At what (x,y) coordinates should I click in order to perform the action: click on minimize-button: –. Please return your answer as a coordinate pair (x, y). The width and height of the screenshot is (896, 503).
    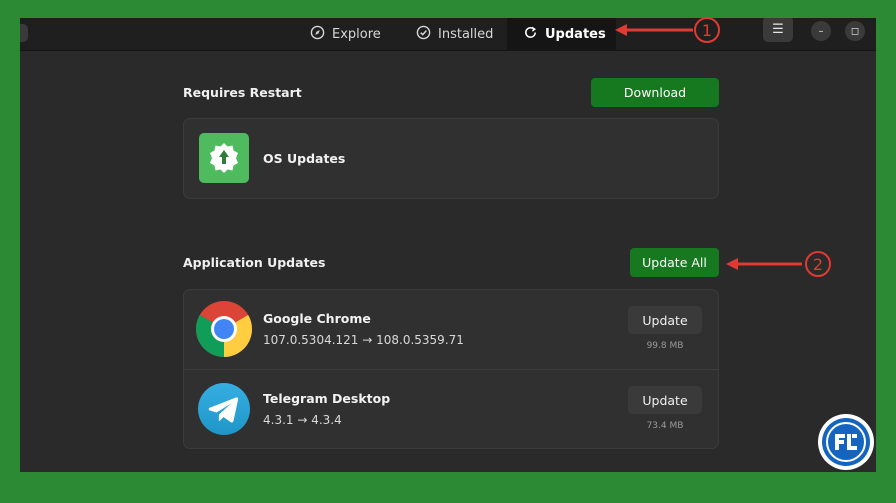
    Looking at the image, I should click on (821, 31).